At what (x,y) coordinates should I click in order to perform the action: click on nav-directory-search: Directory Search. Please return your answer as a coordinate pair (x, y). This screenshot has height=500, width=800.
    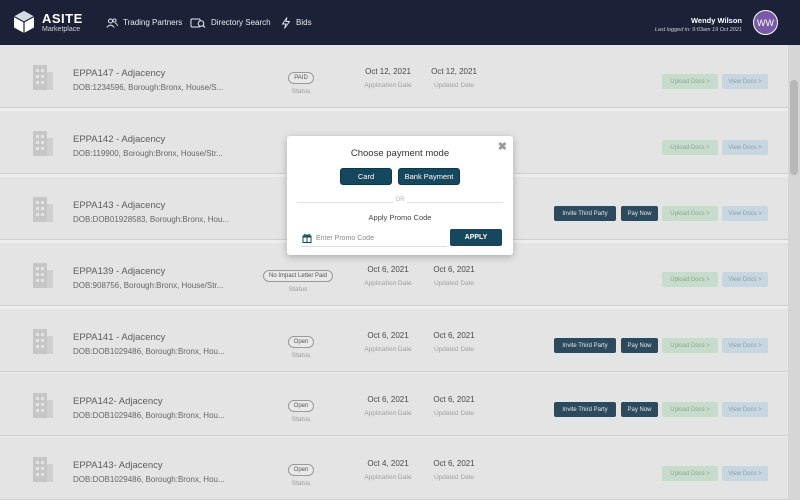
    Looking at the image, I should click on (230, 22).